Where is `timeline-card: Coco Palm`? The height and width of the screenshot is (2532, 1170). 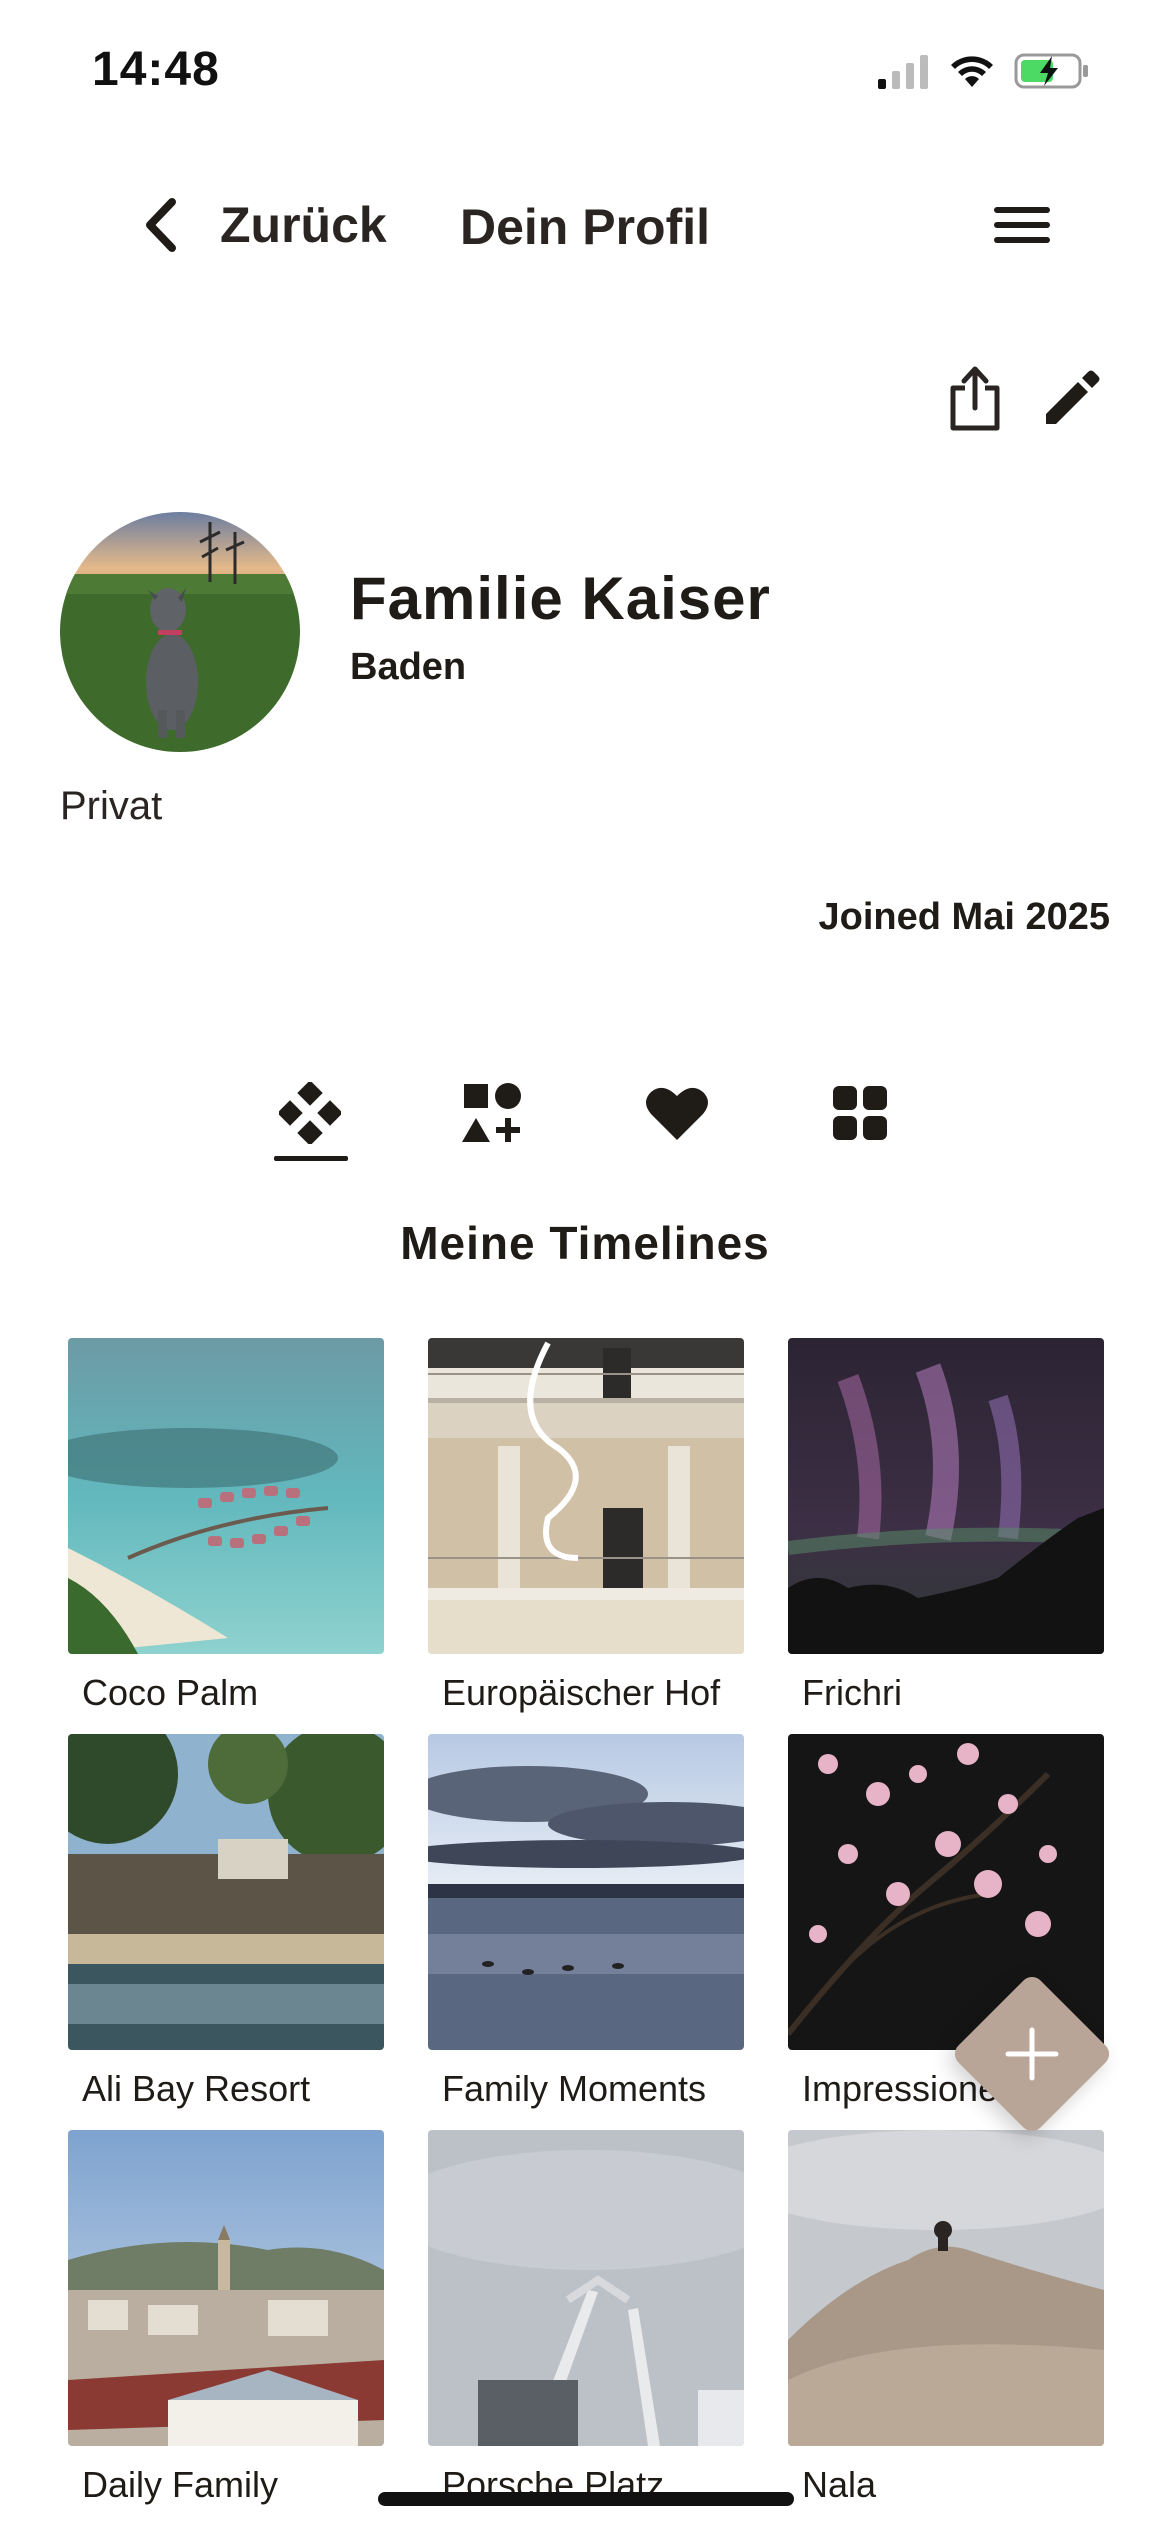
timeline-card: Coco Palm is located at coordinates (226, 1526).